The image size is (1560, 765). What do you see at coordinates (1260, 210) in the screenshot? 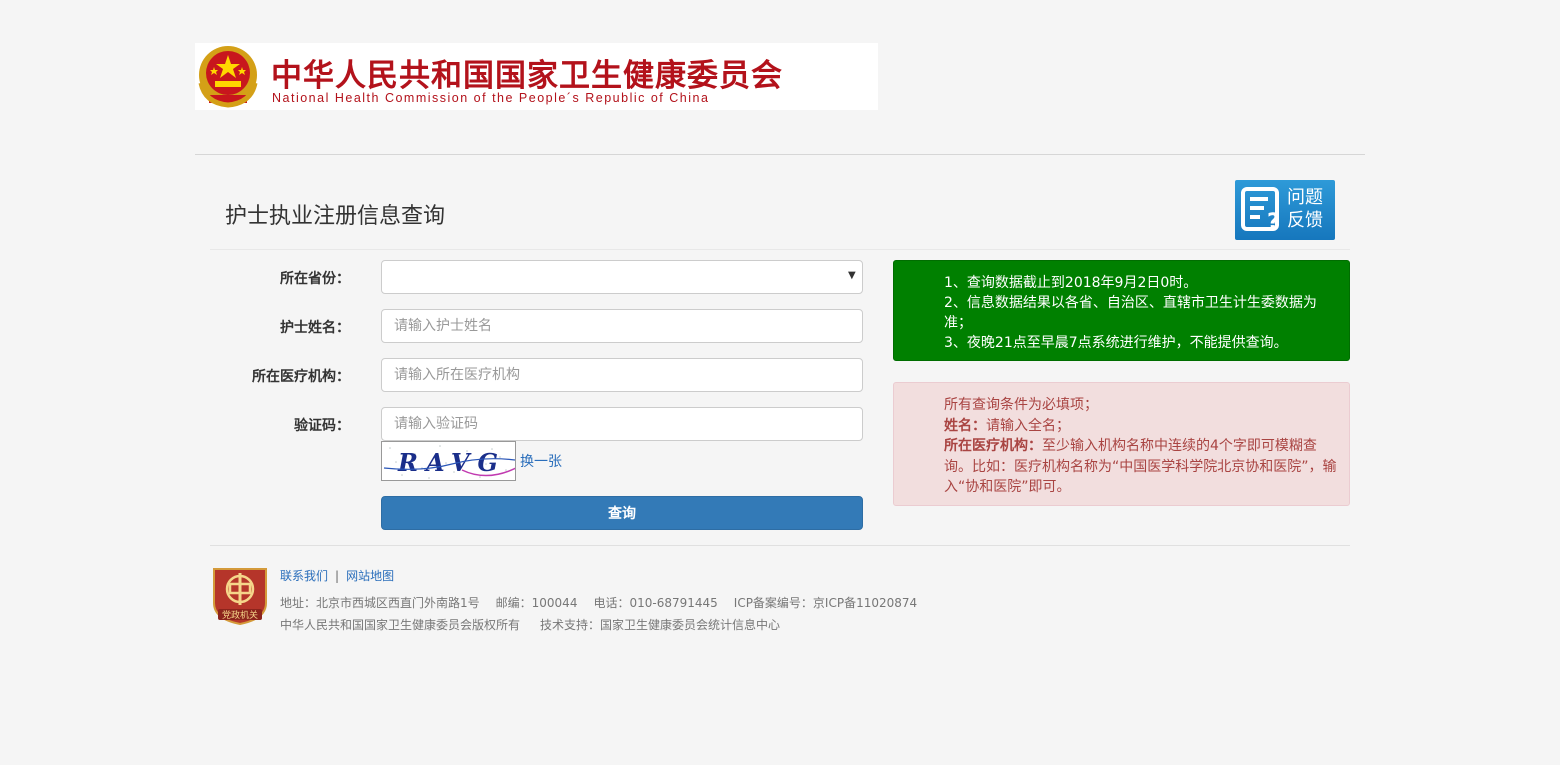
I see `feedback-icon: ?` at bounding box center [1260, 210].